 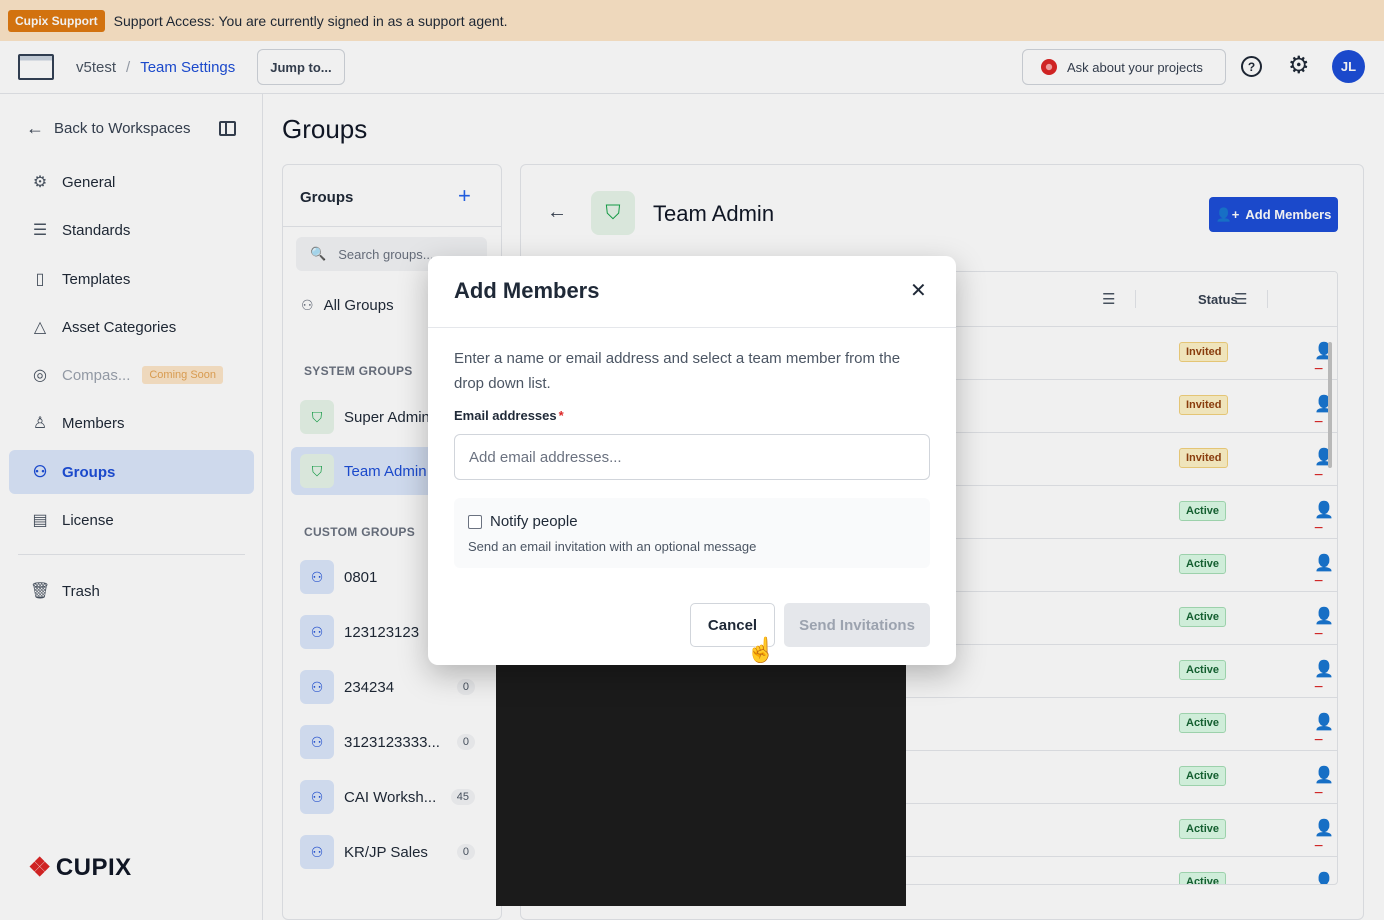 What do you see at coordinates (692, 457) in the screenshot?
I see `email-addresses-input` at bounding box center [692, 457].